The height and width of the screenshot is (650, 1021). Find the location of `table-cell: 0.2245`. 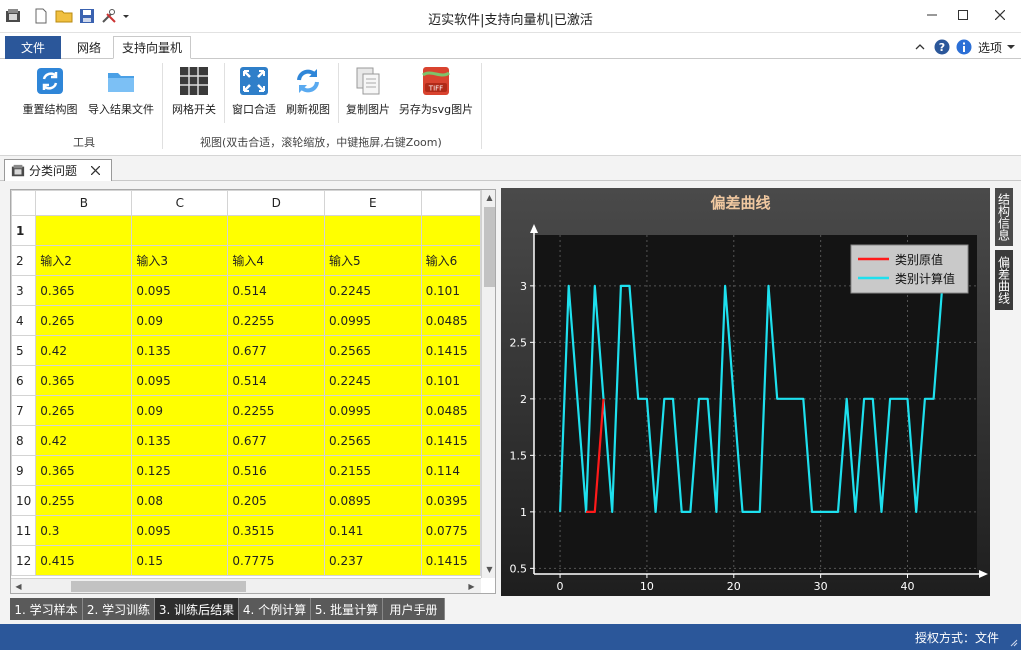

table-cell: 0.2245 is located at coordinates (373, 380).